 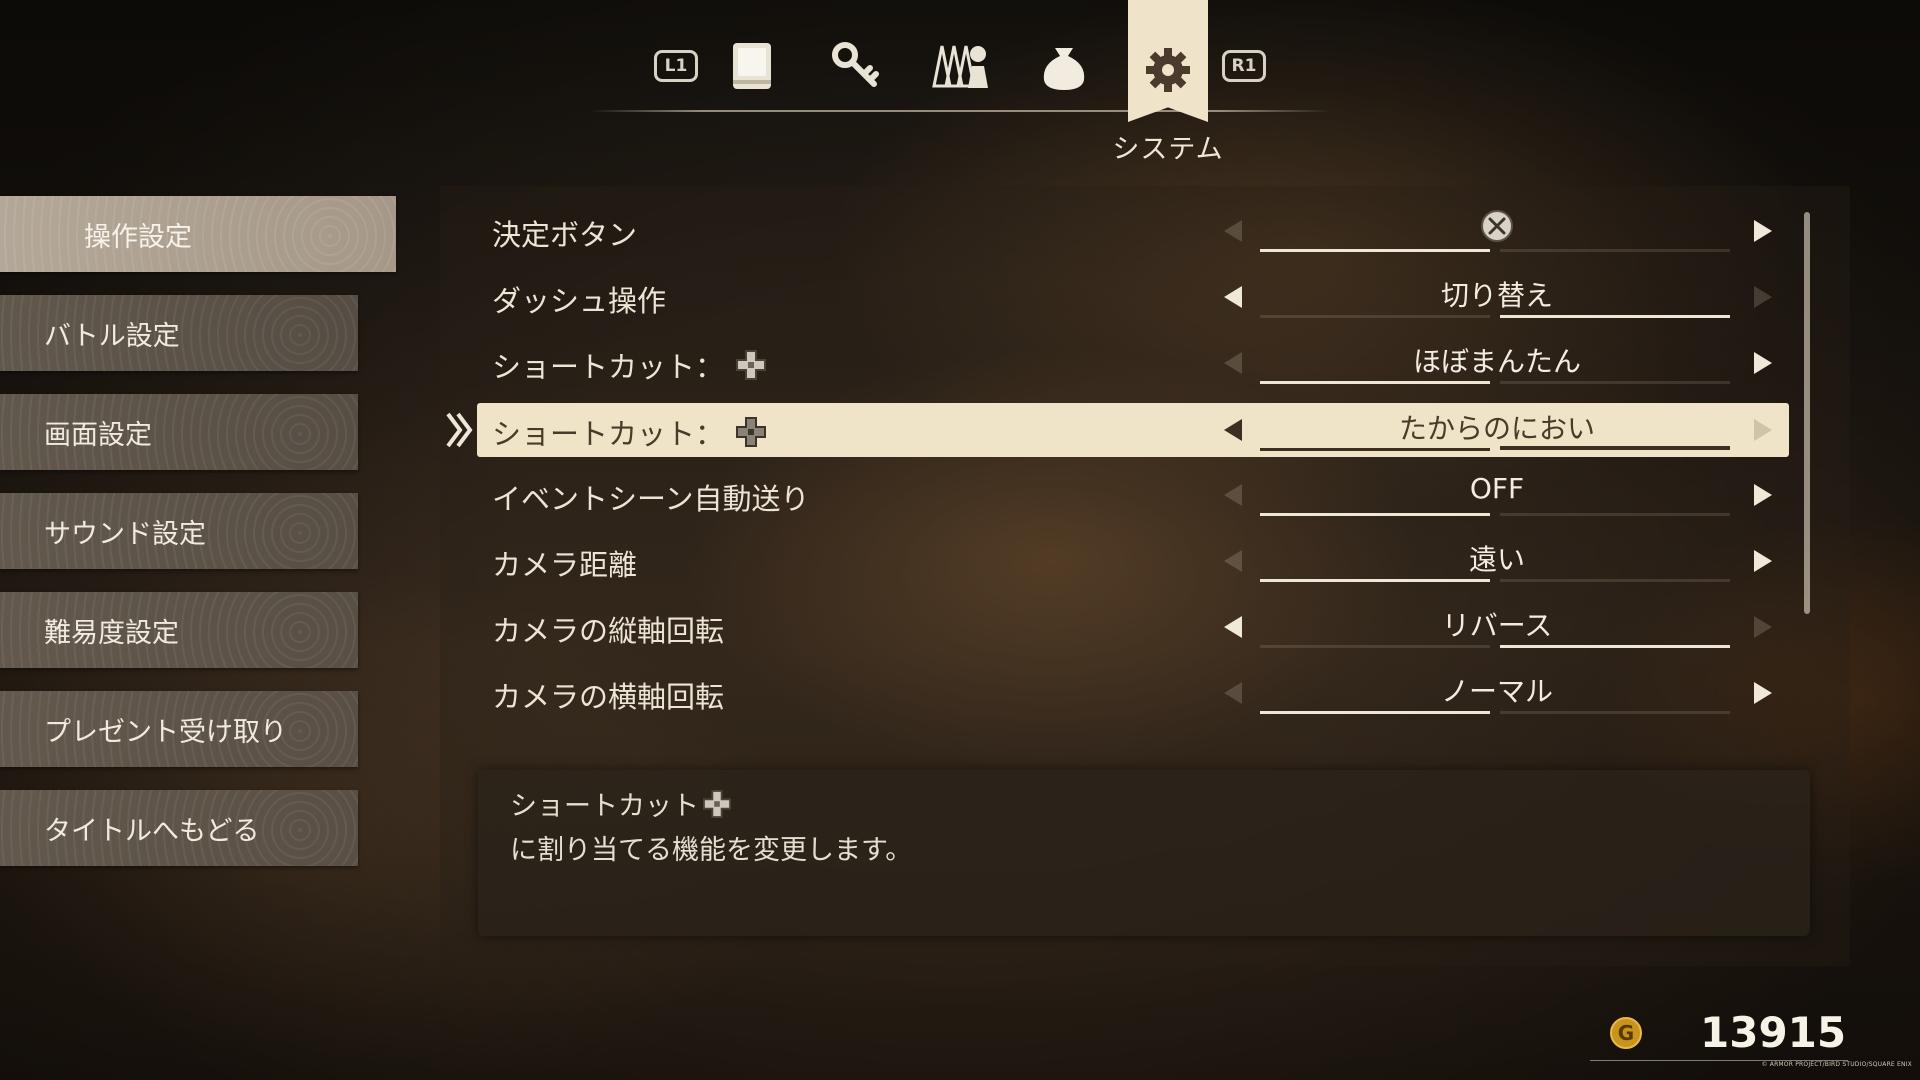 I want to click on sidebar-item-sound: サウンド設定, so click(x=179, y=531).